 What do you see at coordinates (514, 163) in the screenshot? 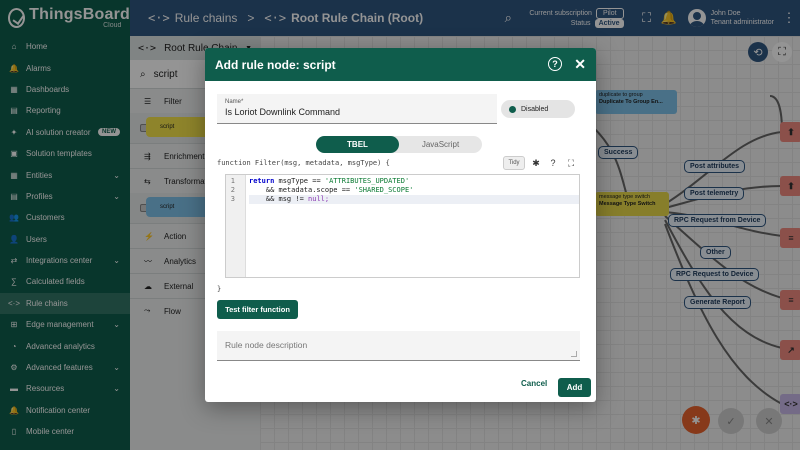
I see `tidy-button: Tidy` at bounding box center [514, 163].